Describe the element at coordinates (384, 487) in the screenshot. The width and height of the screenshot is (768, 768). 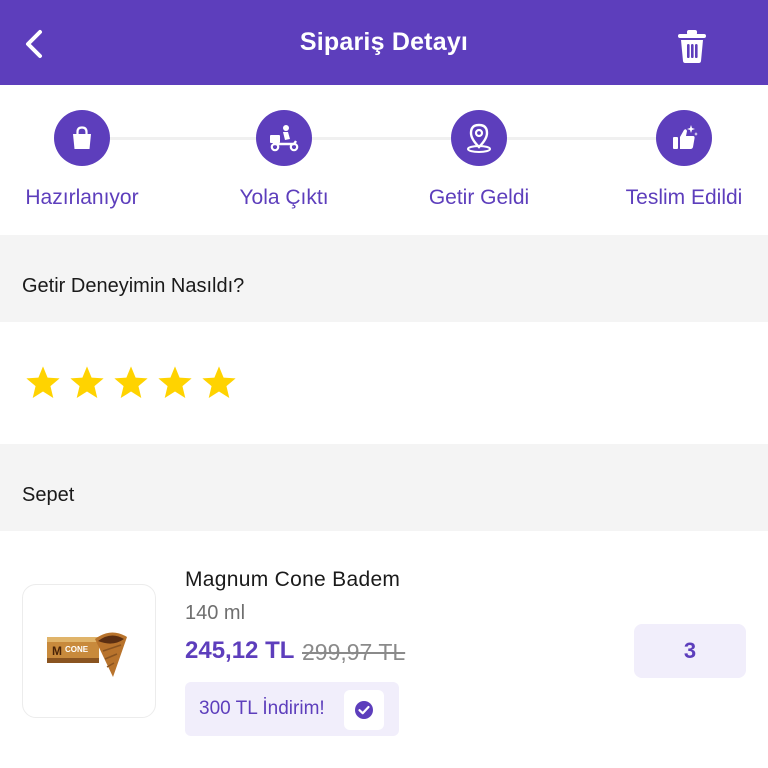
I see `basket-section-header: Sepet` at that location.